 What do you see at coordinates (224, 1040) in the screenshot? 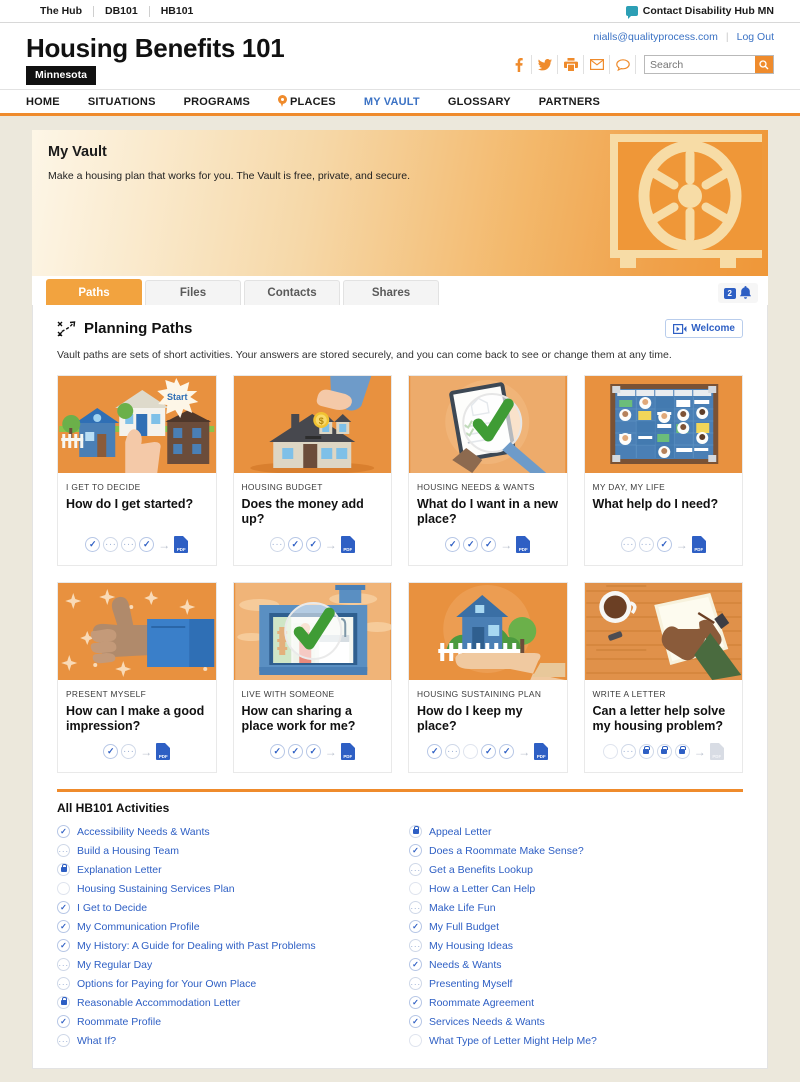
I see `activity-item: What If?` at bounding box center [224, 1040].